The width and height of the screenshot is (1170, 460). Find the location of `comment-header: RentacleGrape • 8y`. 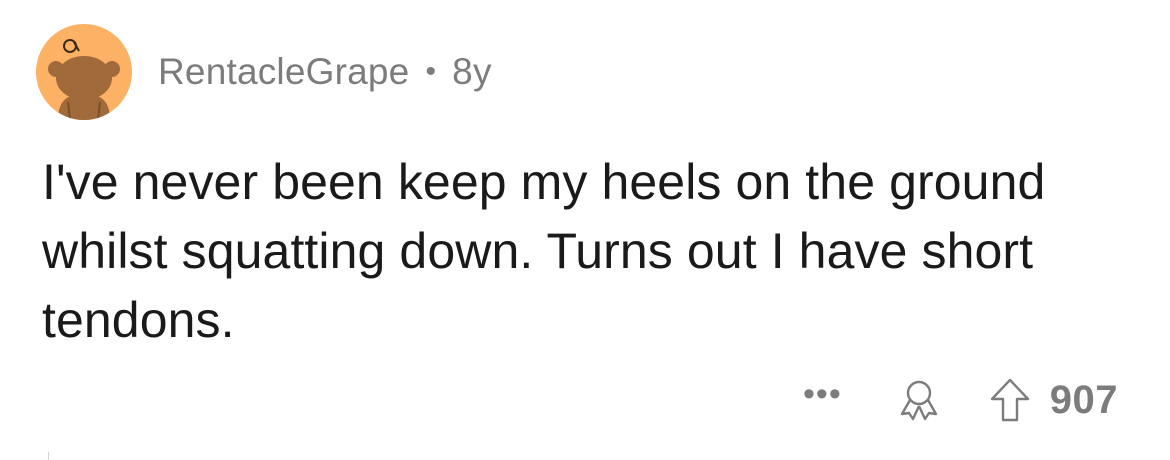

comment-header: RentacleGrape • 8y is located at coordinates (264, 72).